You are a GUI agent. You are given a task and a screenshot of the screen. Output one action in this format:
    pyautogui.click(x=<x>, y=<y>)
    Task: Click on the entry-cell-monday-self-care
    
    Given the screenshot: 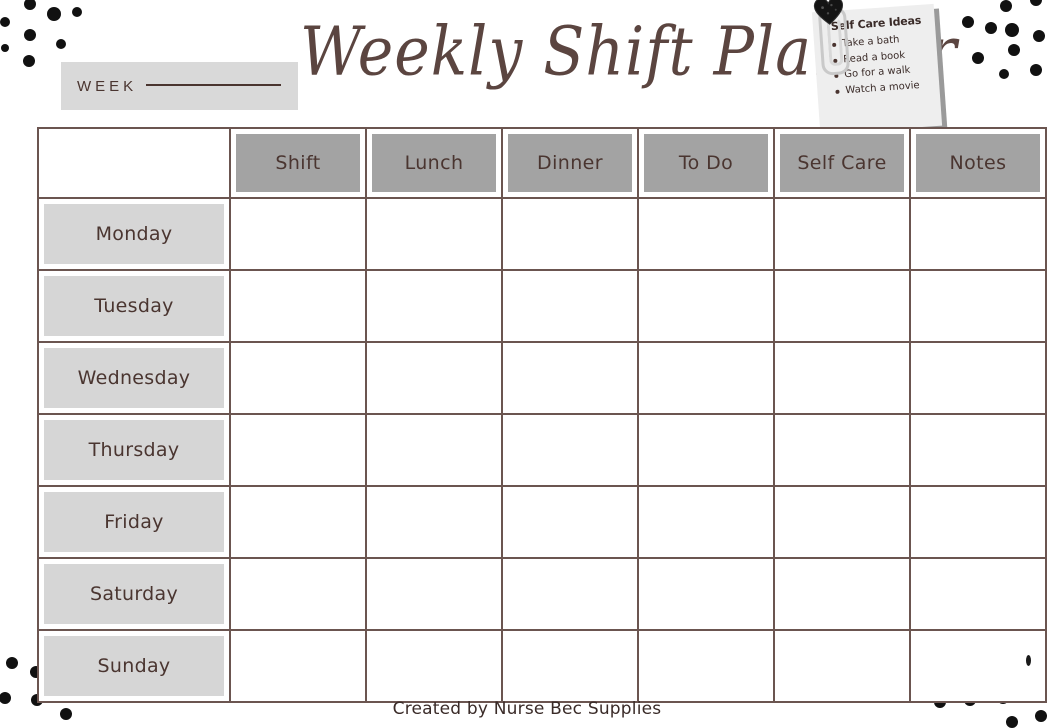 What is the action you would take?
    pyautogui.click(x=842, y=234)
    